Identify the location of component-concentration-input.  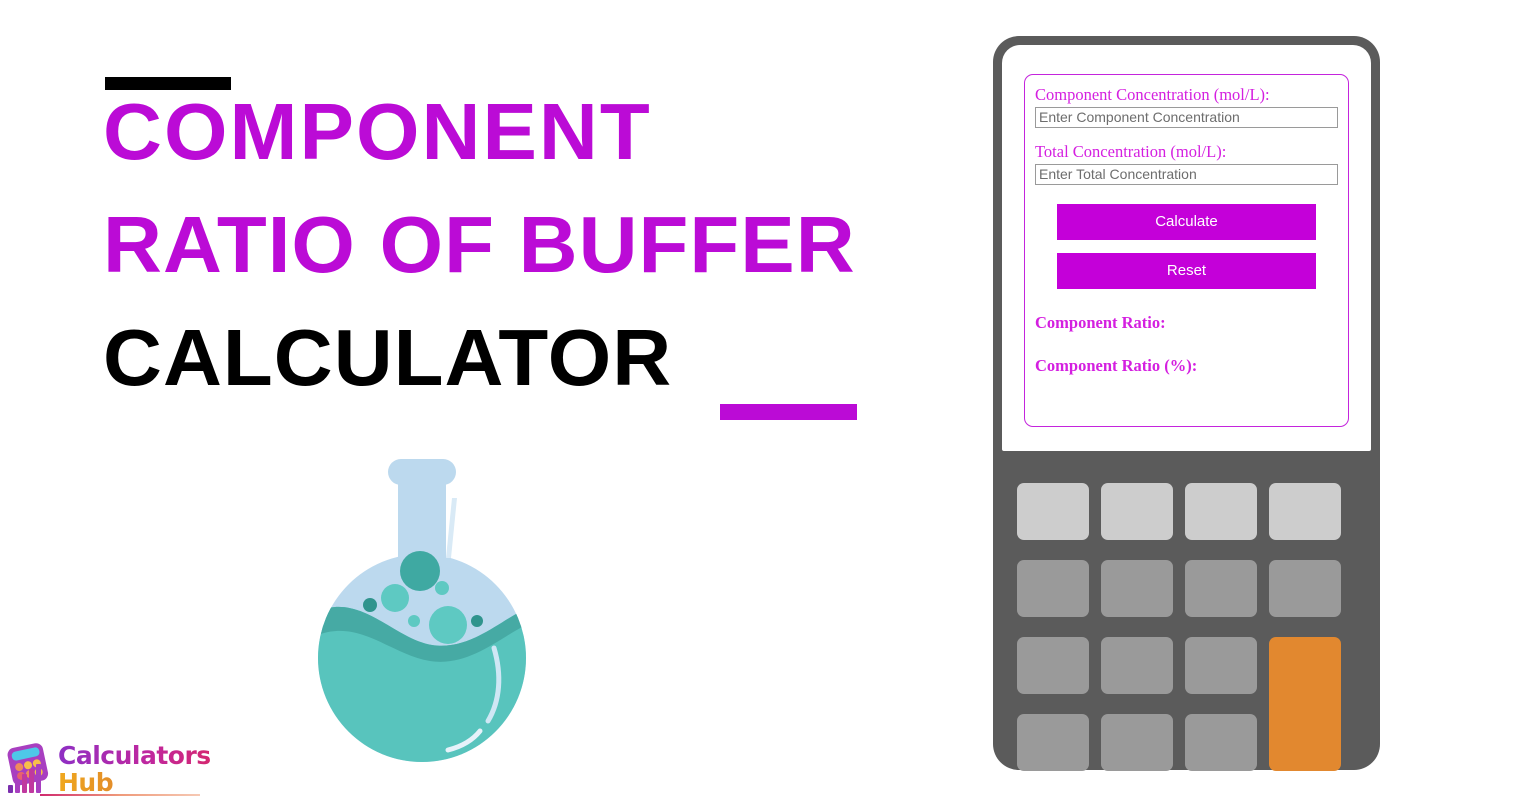
(1186, 117).